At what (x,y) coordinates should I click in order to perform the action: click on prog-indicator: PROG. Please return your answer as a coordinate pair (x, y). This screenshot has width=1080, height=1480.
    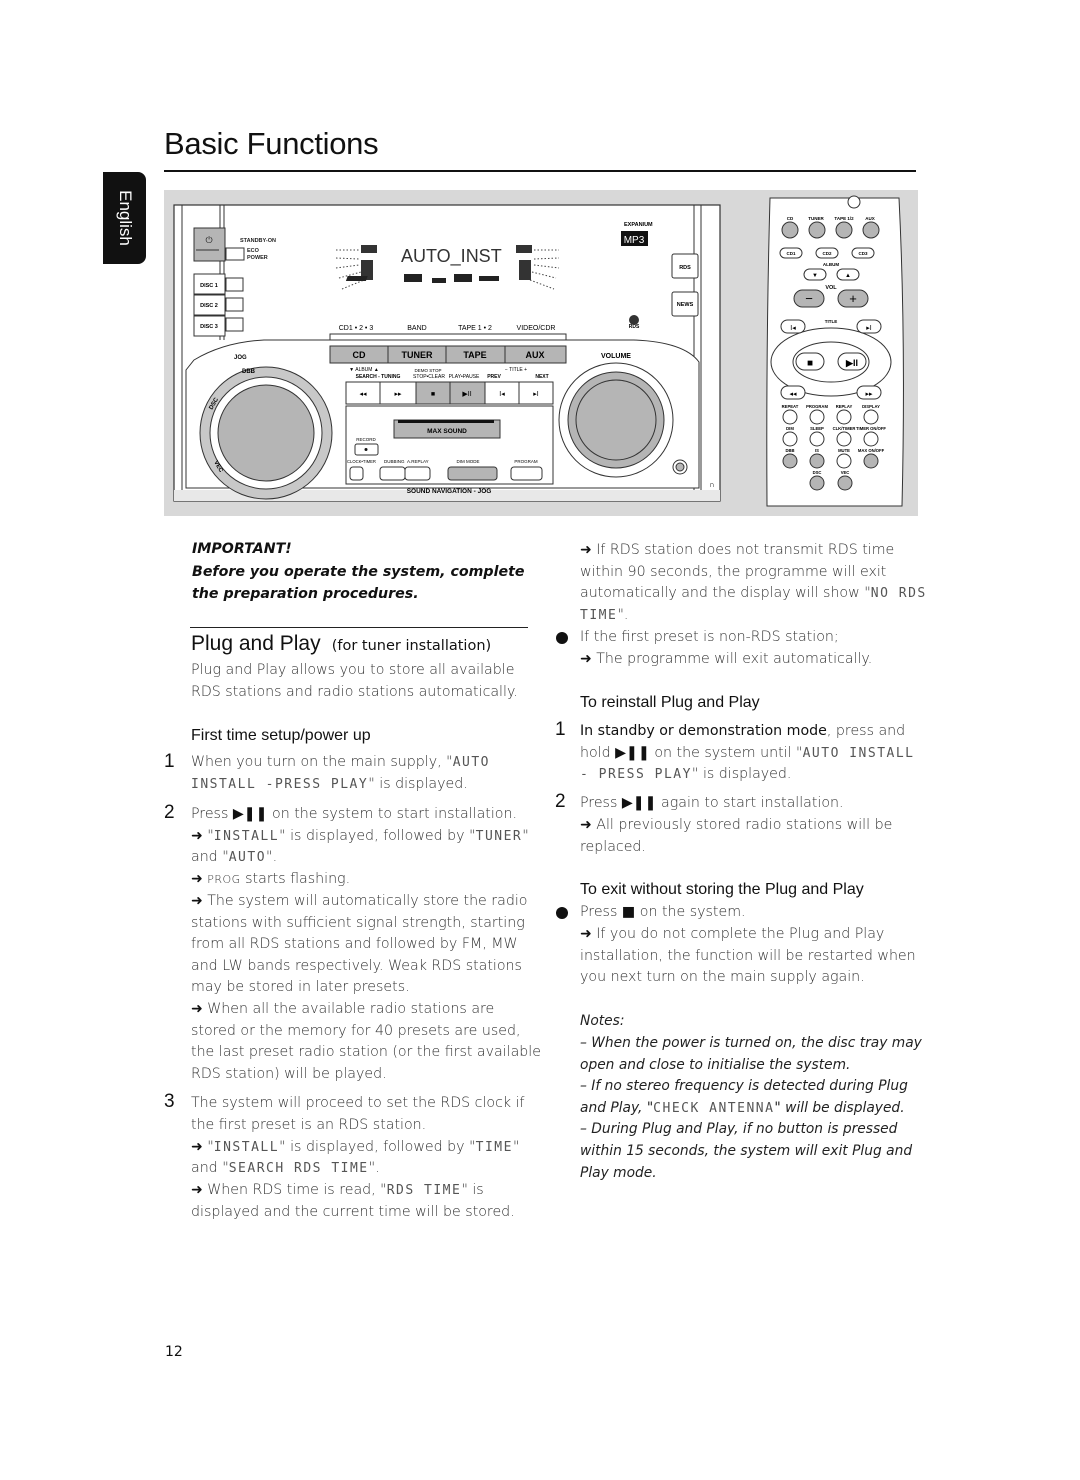
    Looking at the image, I should click on (224, 879).